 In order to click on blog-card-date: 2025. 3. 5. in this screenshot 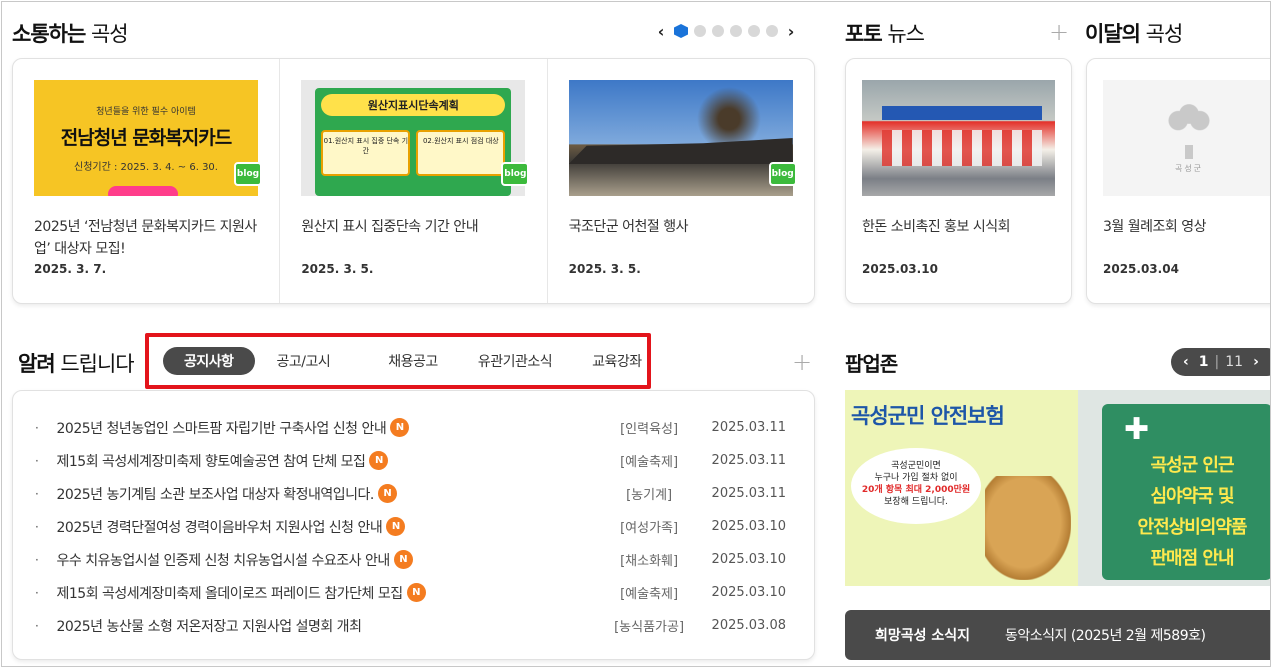, I will do `click(337, 269)`.